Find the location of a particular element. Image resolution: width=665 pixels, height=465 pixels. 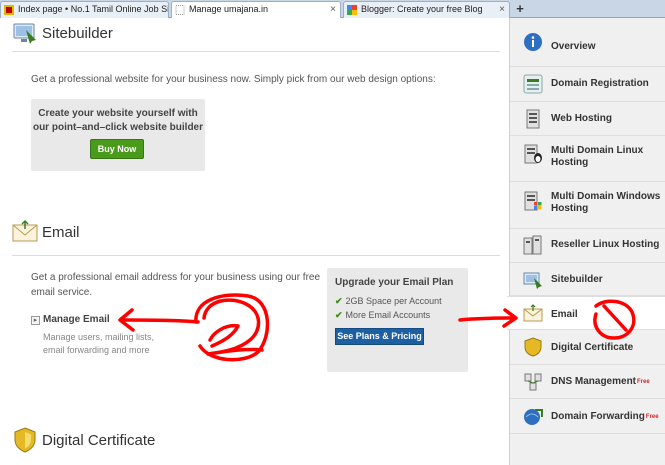

sidebar-item-domain-registration: Domain Registration is located at coordinates (587, 84).